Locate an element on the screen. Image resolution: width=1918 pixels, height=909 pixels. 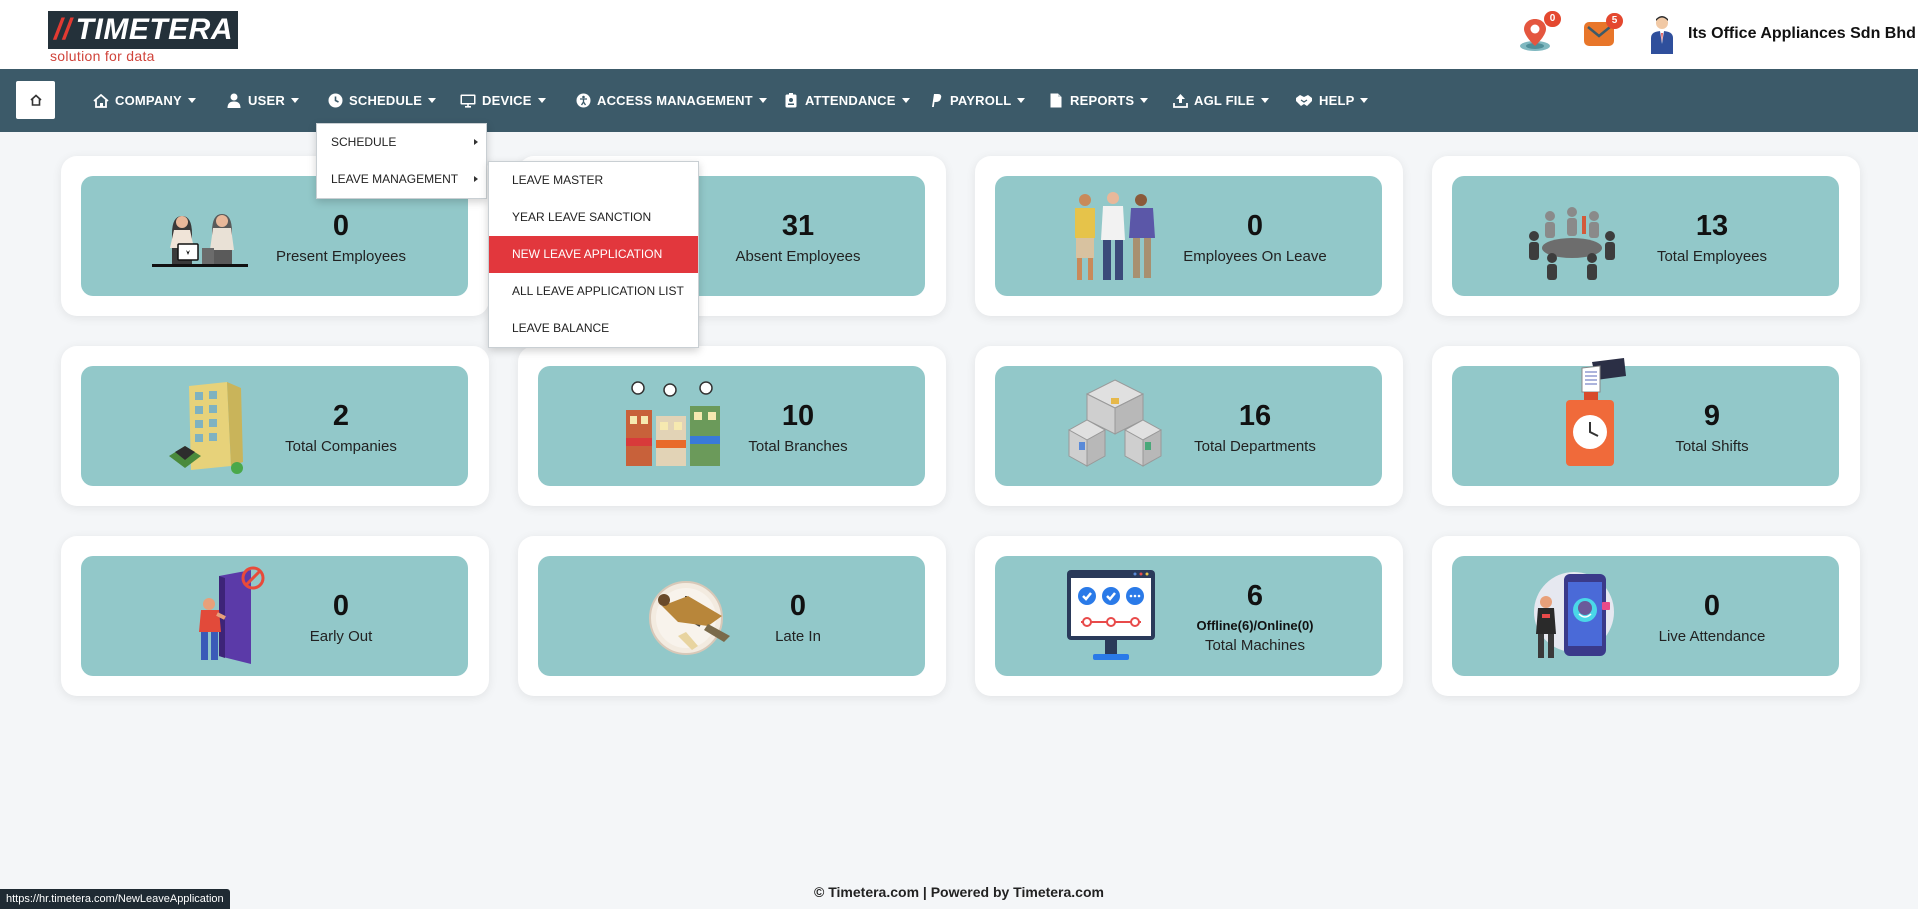
user-icon is located at coordinates (234, 101).